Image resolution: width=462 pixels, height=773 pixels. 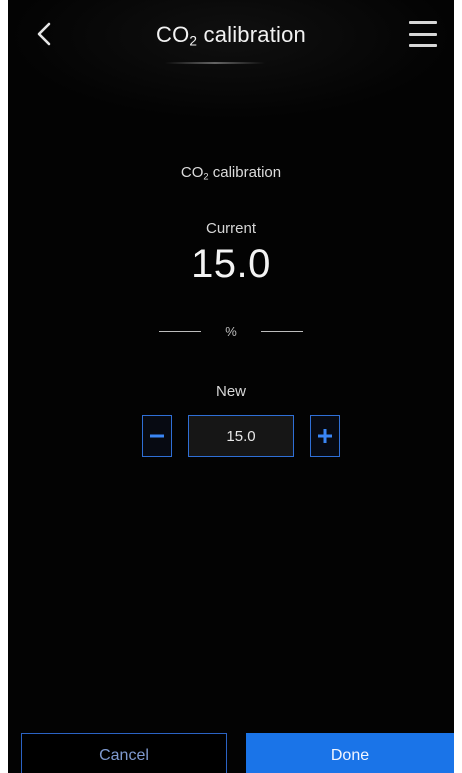 I want to click on section-title: CO2 calibration, so click(x=231, y=172).